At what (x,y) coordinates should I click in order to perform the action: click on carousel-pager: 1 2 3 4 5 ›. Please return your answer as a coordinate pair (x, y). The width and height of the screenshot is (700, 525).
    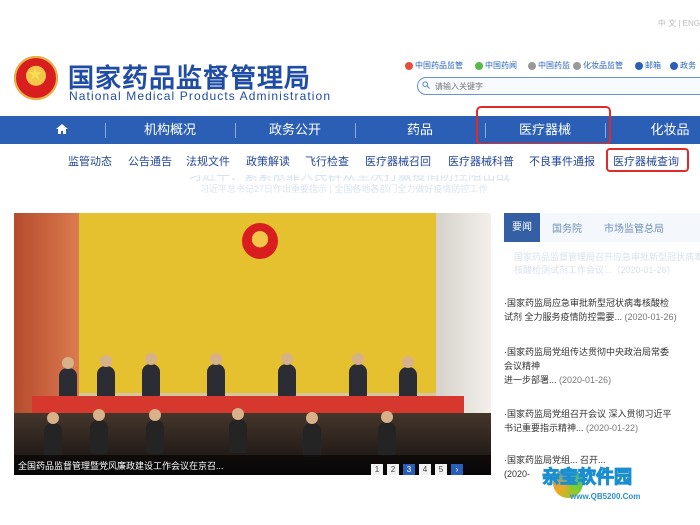
    Looking at the image, I should click on (415, 467).